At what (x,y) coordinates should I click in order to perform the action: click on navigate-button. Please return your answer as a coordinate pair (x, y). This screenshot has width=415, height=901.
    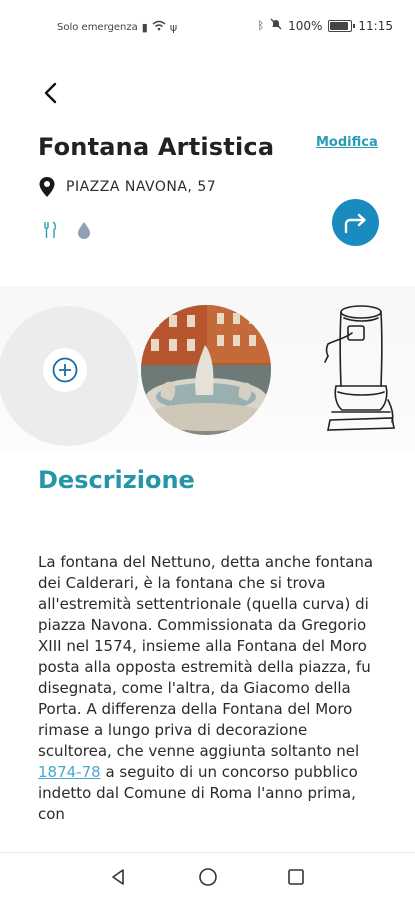
    Looking at the image, I should click on (355, 222).